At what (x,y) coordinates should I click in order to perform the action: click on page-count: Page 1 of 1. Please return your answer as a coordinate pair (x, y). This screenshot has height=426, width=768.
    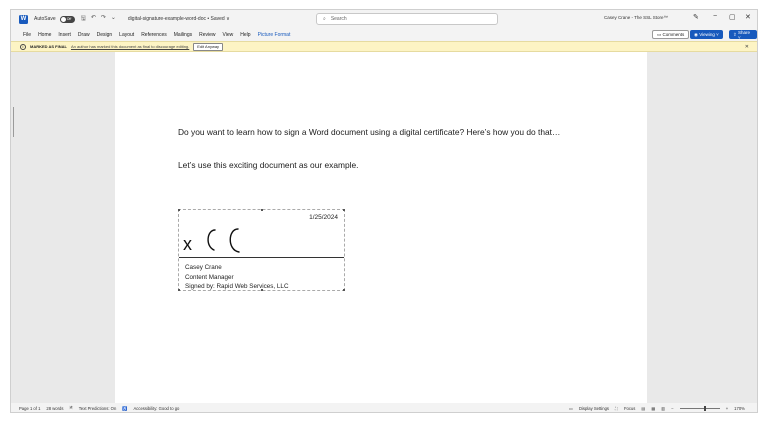
    Looking at the image, I should click on (29, 408).